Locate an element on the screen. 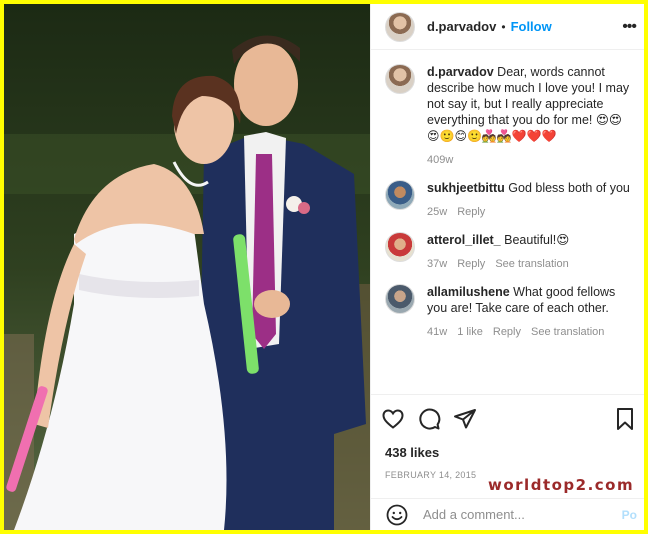 The height and width of the screenshot is (534, 648). heart-icon is located at coordinates (393, 419).